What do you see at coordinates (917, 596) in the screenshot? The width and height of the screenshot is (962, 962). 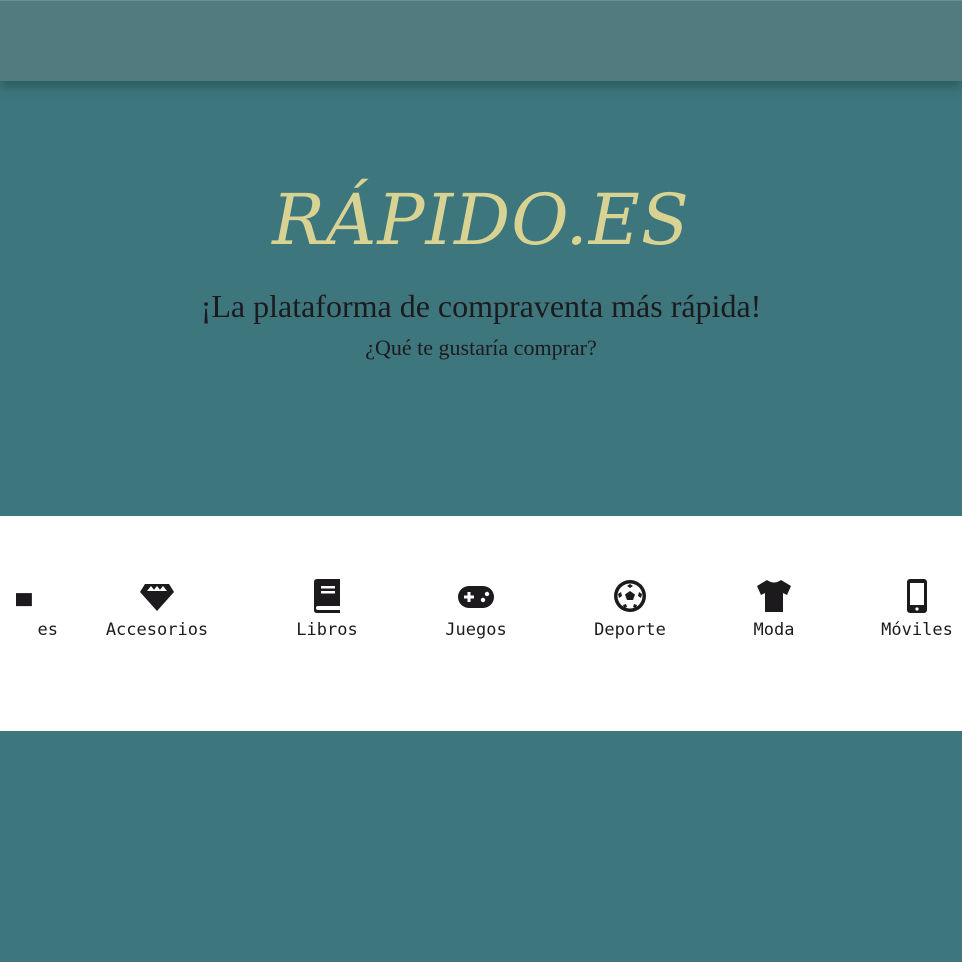 I see `mobile-phone-icon` at bounding box center [917, 596].